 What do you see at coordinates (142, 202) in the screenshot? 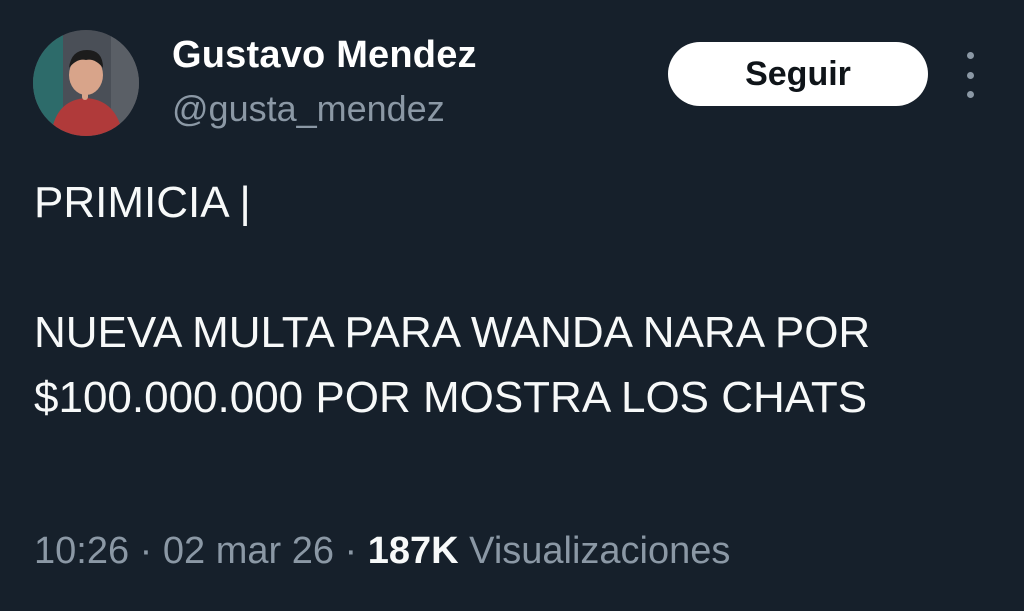
I see `tweet-line-headline: PRIMICIA |` at bounding box center [142, 202].